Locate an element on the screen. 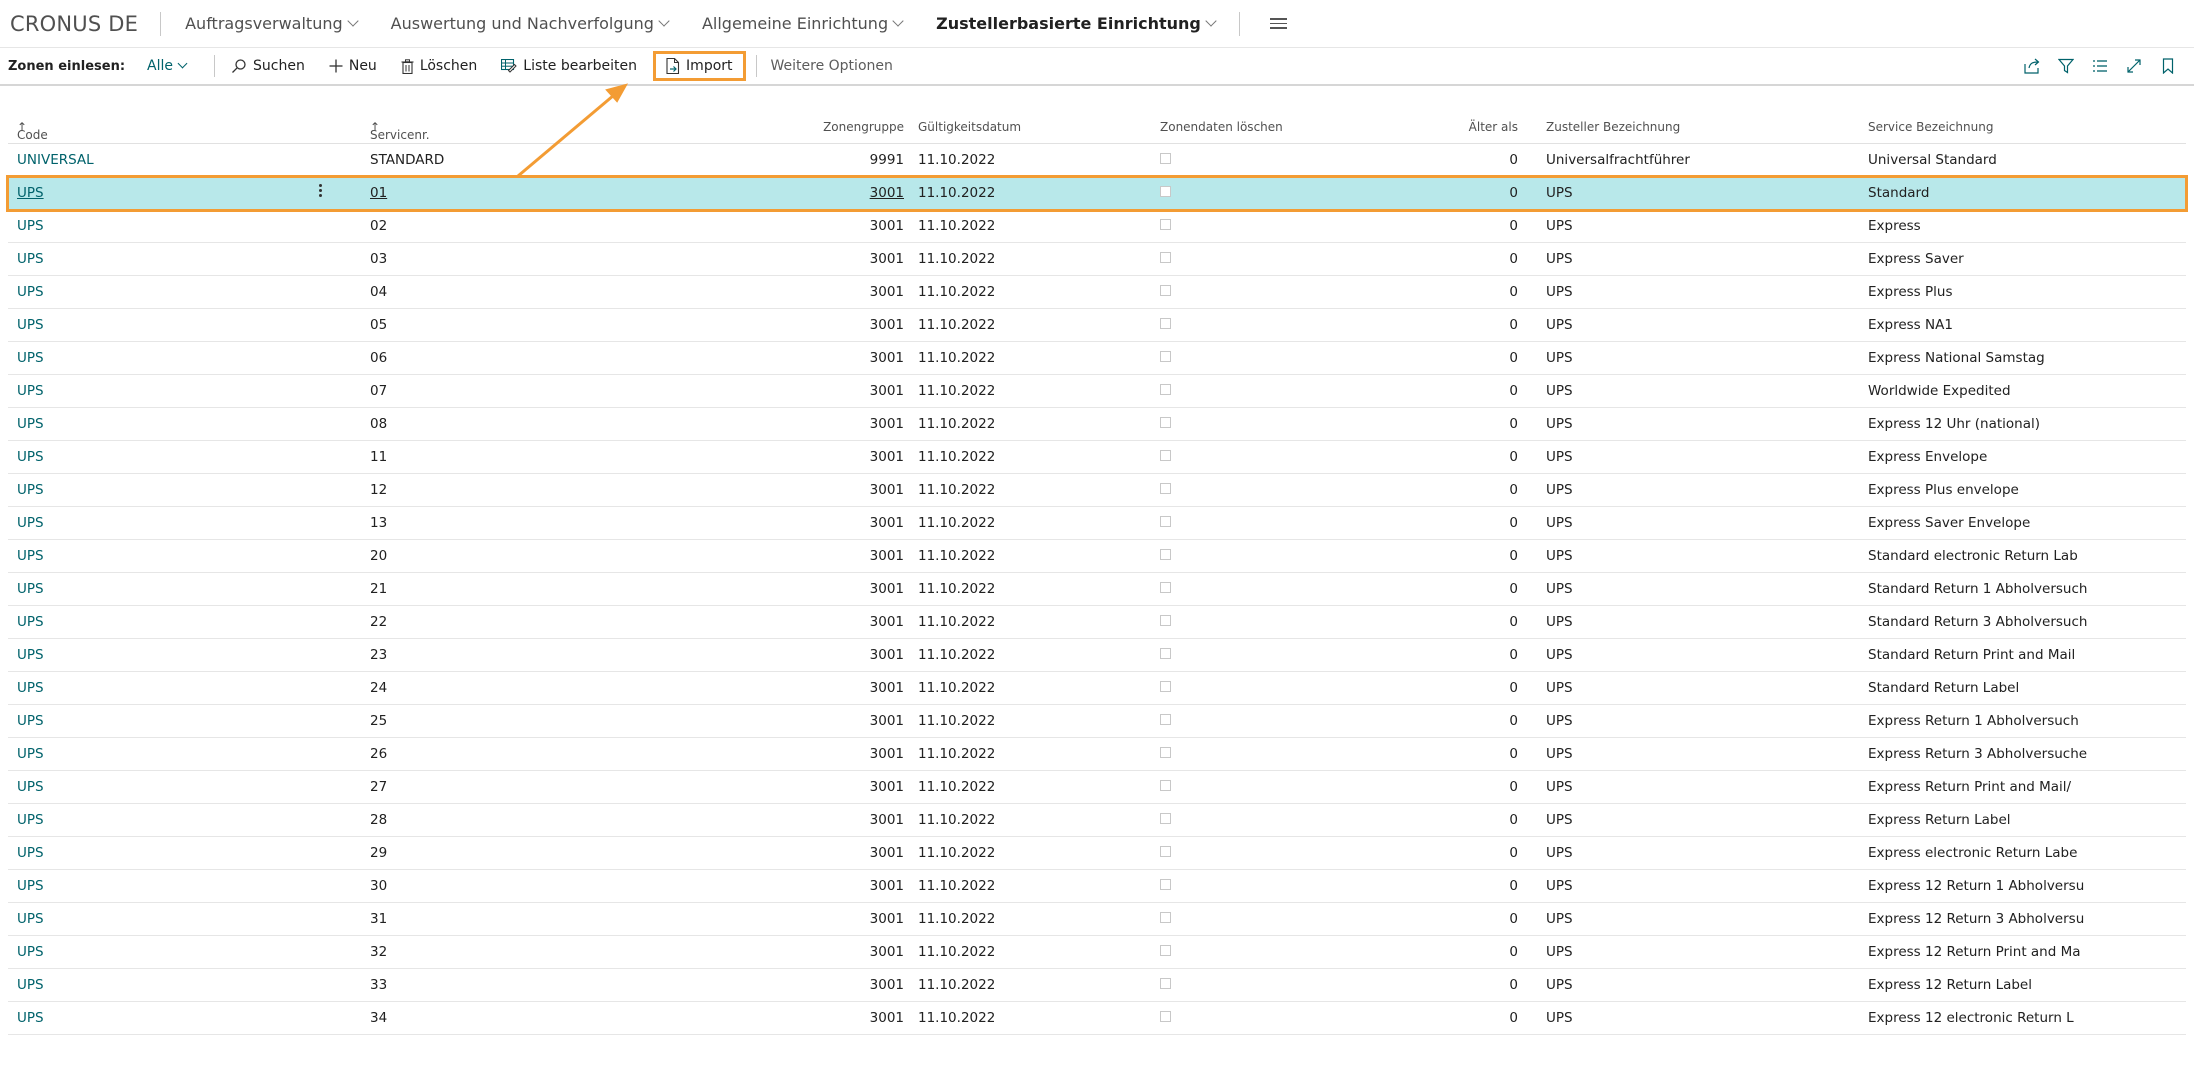 This screenshot has height=1074, width=2194. service-no-cell: 34 is located at coordinates (378, 1018).